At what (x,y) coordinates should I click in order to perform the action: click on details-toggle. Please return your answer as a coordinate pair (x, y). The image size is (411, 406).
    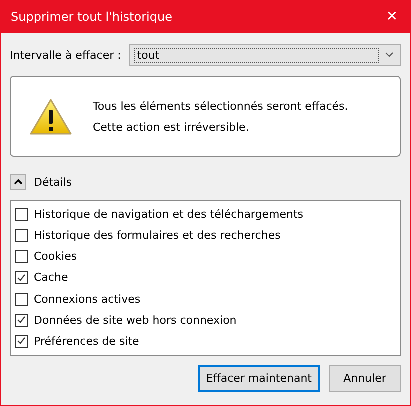
    Looking at the image, I should click on (18, 182).